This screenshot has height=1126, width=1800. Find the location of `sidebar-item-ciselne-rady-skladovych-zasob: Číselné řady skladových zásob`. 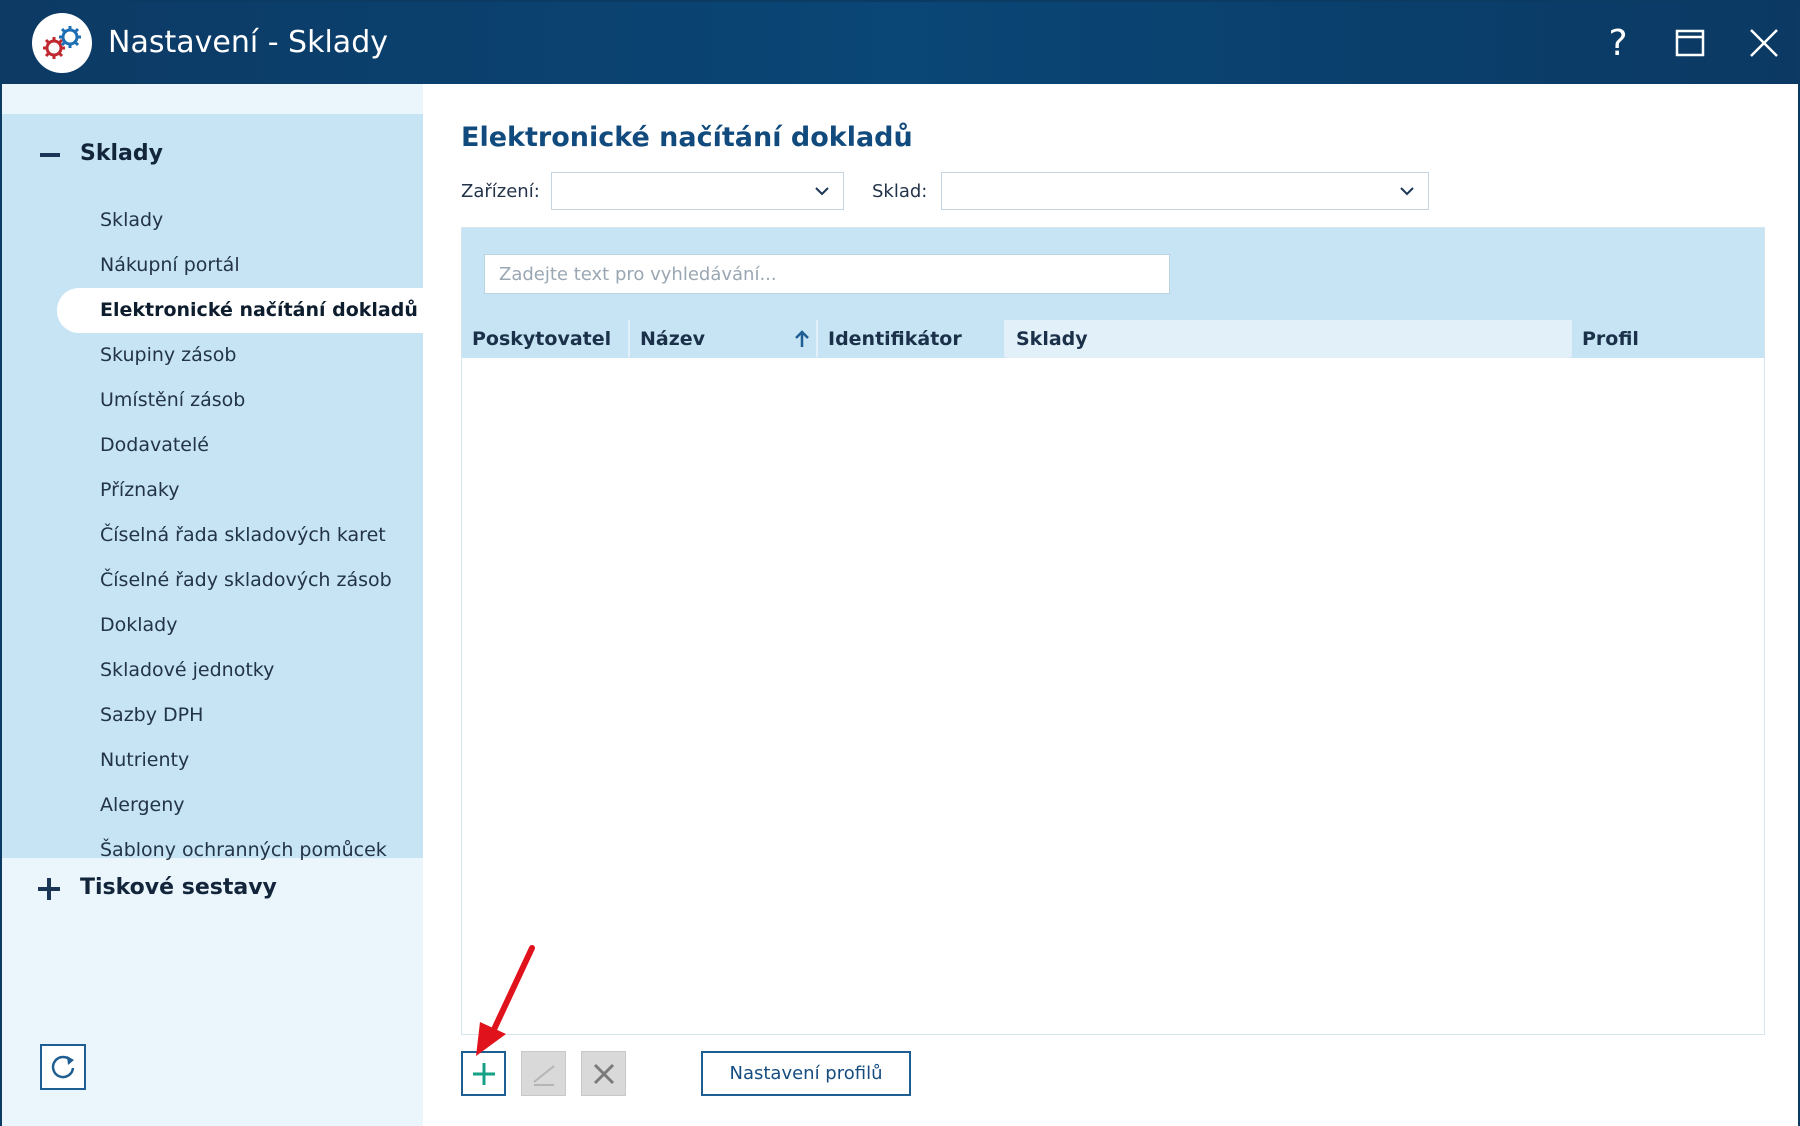

sidebar-item-ciselne-rady-skladovych-zasob: Číselné řady skladových zásob is located at coordinates (212, 580).